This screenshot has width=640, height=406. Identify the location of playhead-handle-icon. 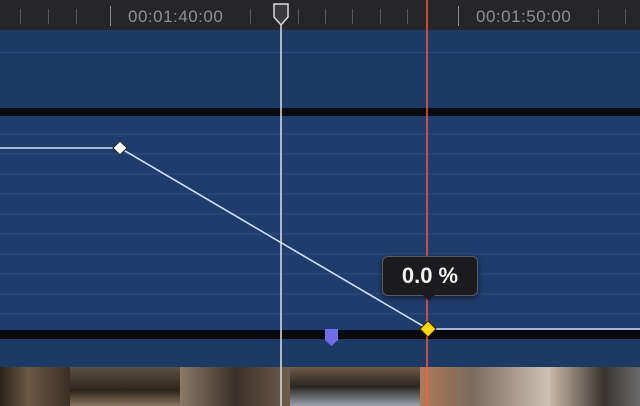
(281, 15).